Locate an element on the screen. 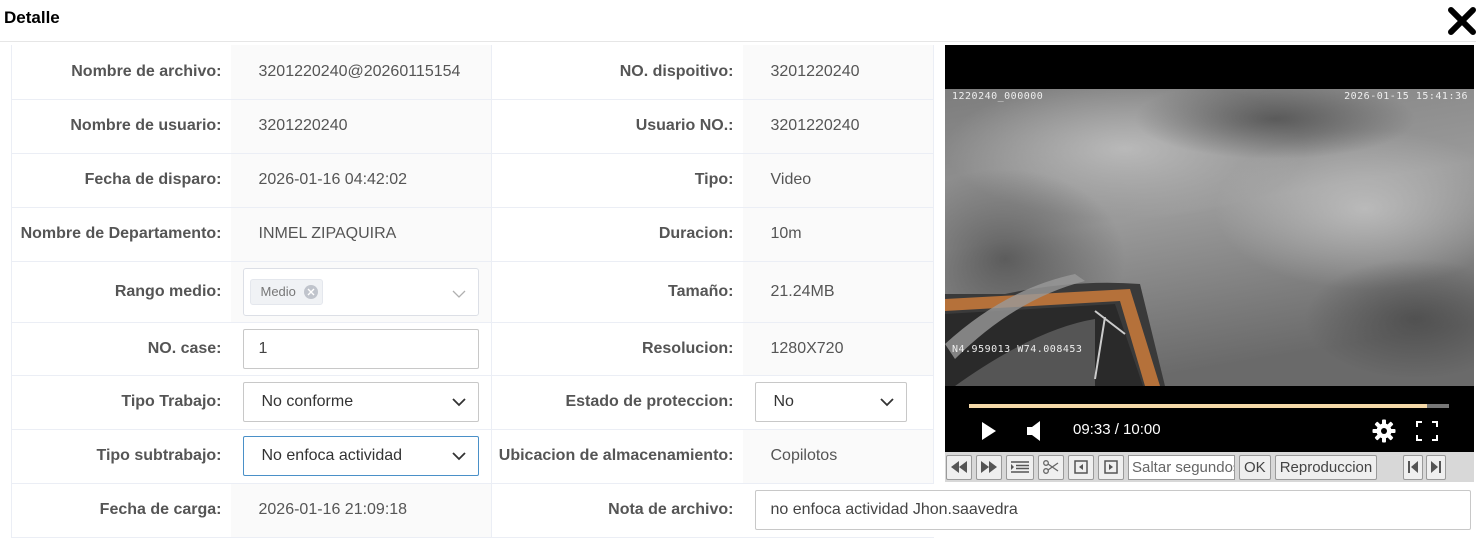  label-case: NO. case: is located at coordinates (121, 349).